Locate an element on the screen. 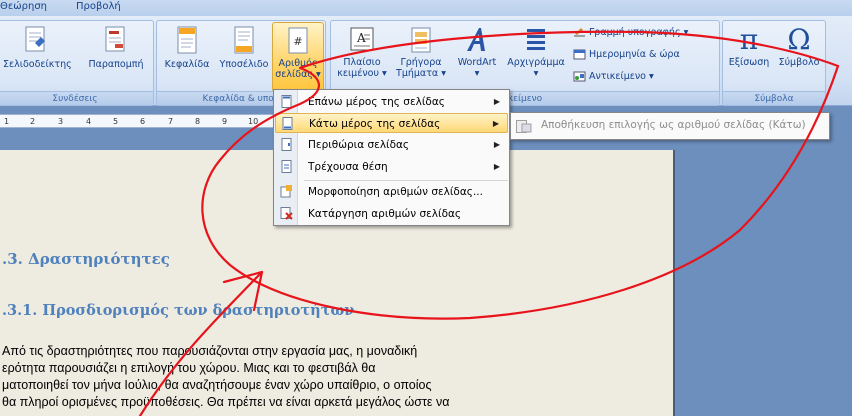 The image size is (852, 416). menu-item-label: Περιθώρια σελίδας is located at coordinates (359, 145).